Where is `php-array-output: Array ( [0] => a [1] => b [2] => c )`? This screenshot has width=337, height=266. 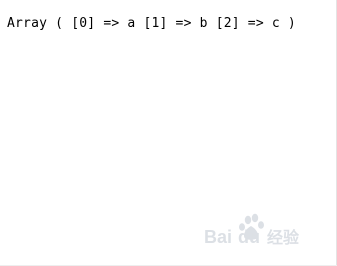
php-array-output: Array ( [0] => a [1] => b [2] => c ) is located at coordinates (151, 23).